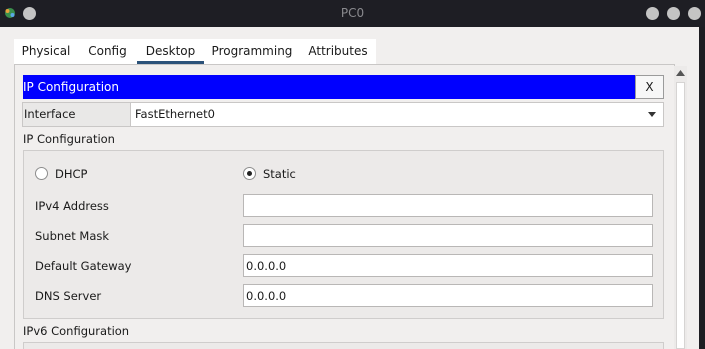  What do you see at coordinates (652, 13) in the screenshot?
I see `minimize-icon` at bounding box center [652, 13].